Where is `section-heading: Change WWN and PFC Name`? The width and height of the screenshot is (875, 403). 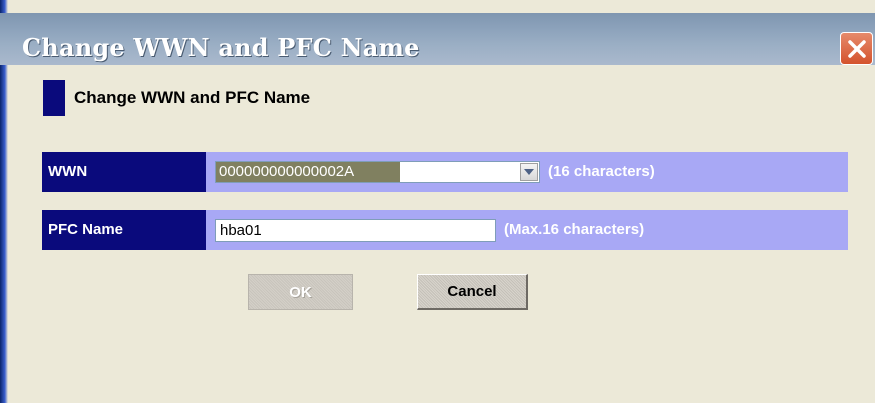 section-heading: Change WWN and PFC Name is located at coordinates (192, 97).